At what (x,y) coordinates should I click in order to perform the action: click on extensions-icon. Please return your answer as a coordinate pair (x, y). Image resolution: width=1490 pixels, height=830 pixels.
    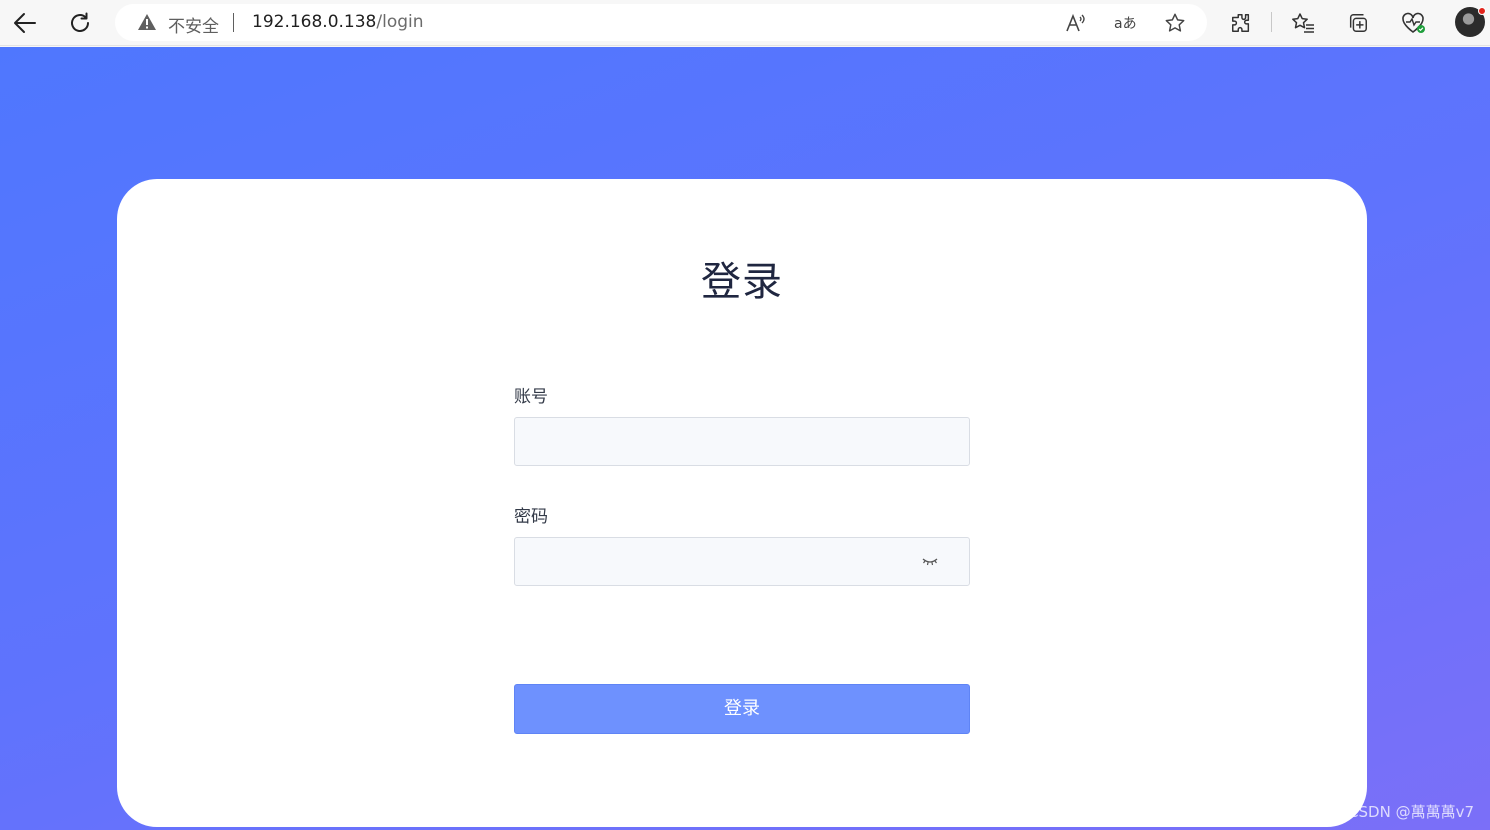
    Looking at the image, I should click on (1241, 23).